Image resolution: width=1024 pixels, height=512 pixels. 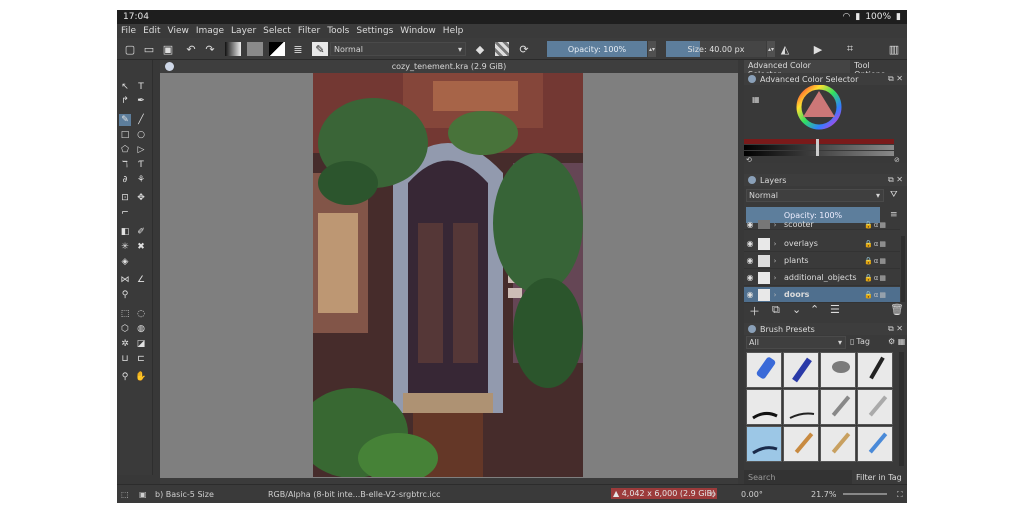 I want to click on brush-tag-select: All ▾, so click(x=796, y=342).